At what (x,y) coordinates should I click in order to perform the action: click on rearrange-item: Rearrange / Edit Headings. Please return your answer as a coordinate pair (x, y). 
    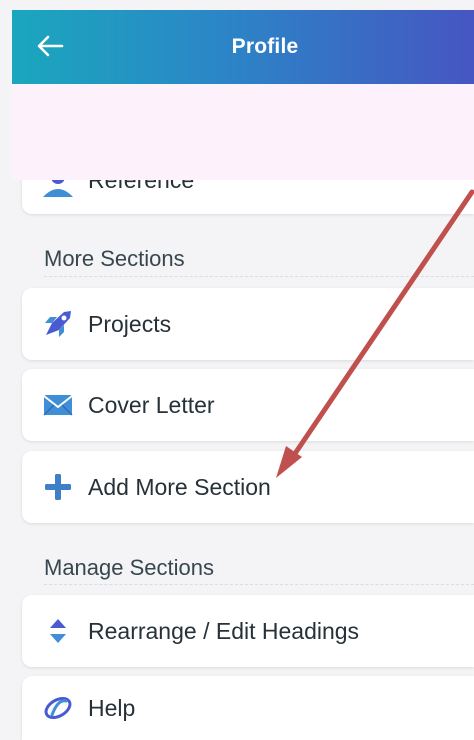
    Looking at the image, I should click on (248, 631).